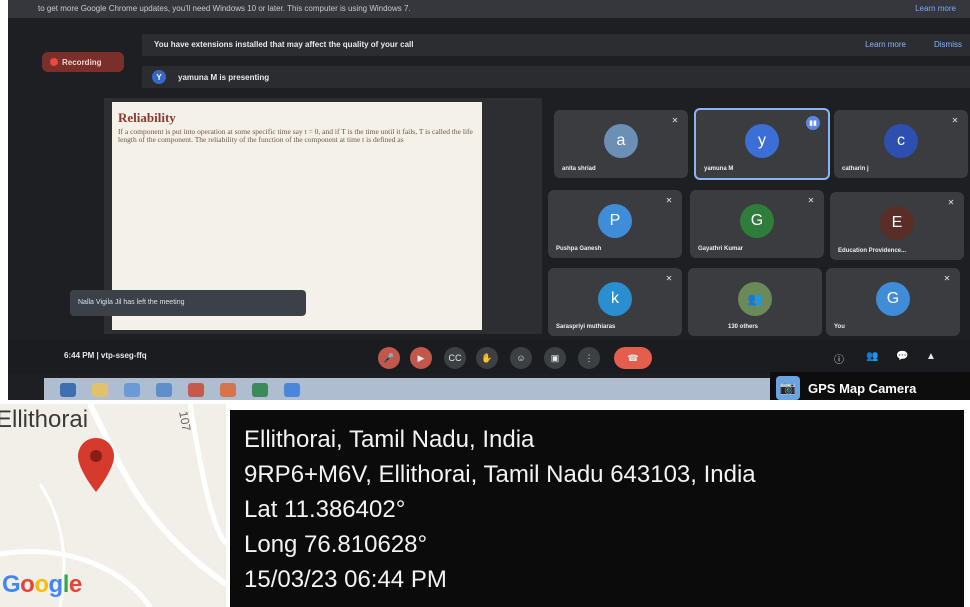 The image size is (970, 607). I want to click on gps-badge-label: GPS Map Camera, so click(862, 388).